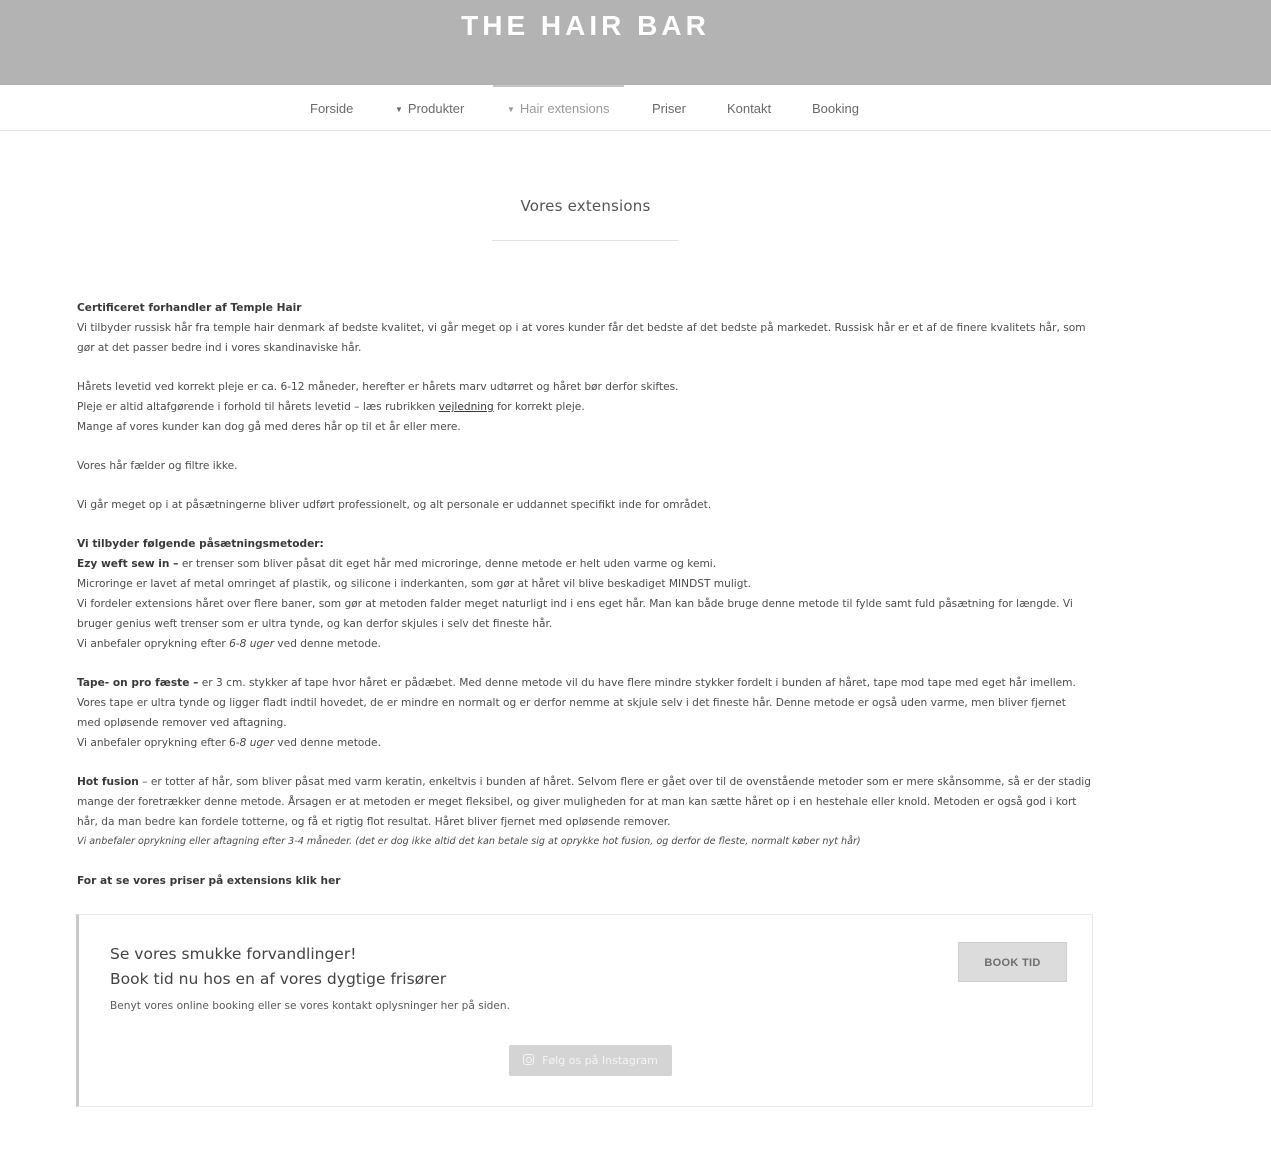 Image resolution: width=1271 pixels, height=1171 pixels. What do you see at coordinates (157, 466) in the screenshot?
I see `paragraph-no-shedding: Vores hår fælder og filtre ikke.` at bounding box center [157, 466].